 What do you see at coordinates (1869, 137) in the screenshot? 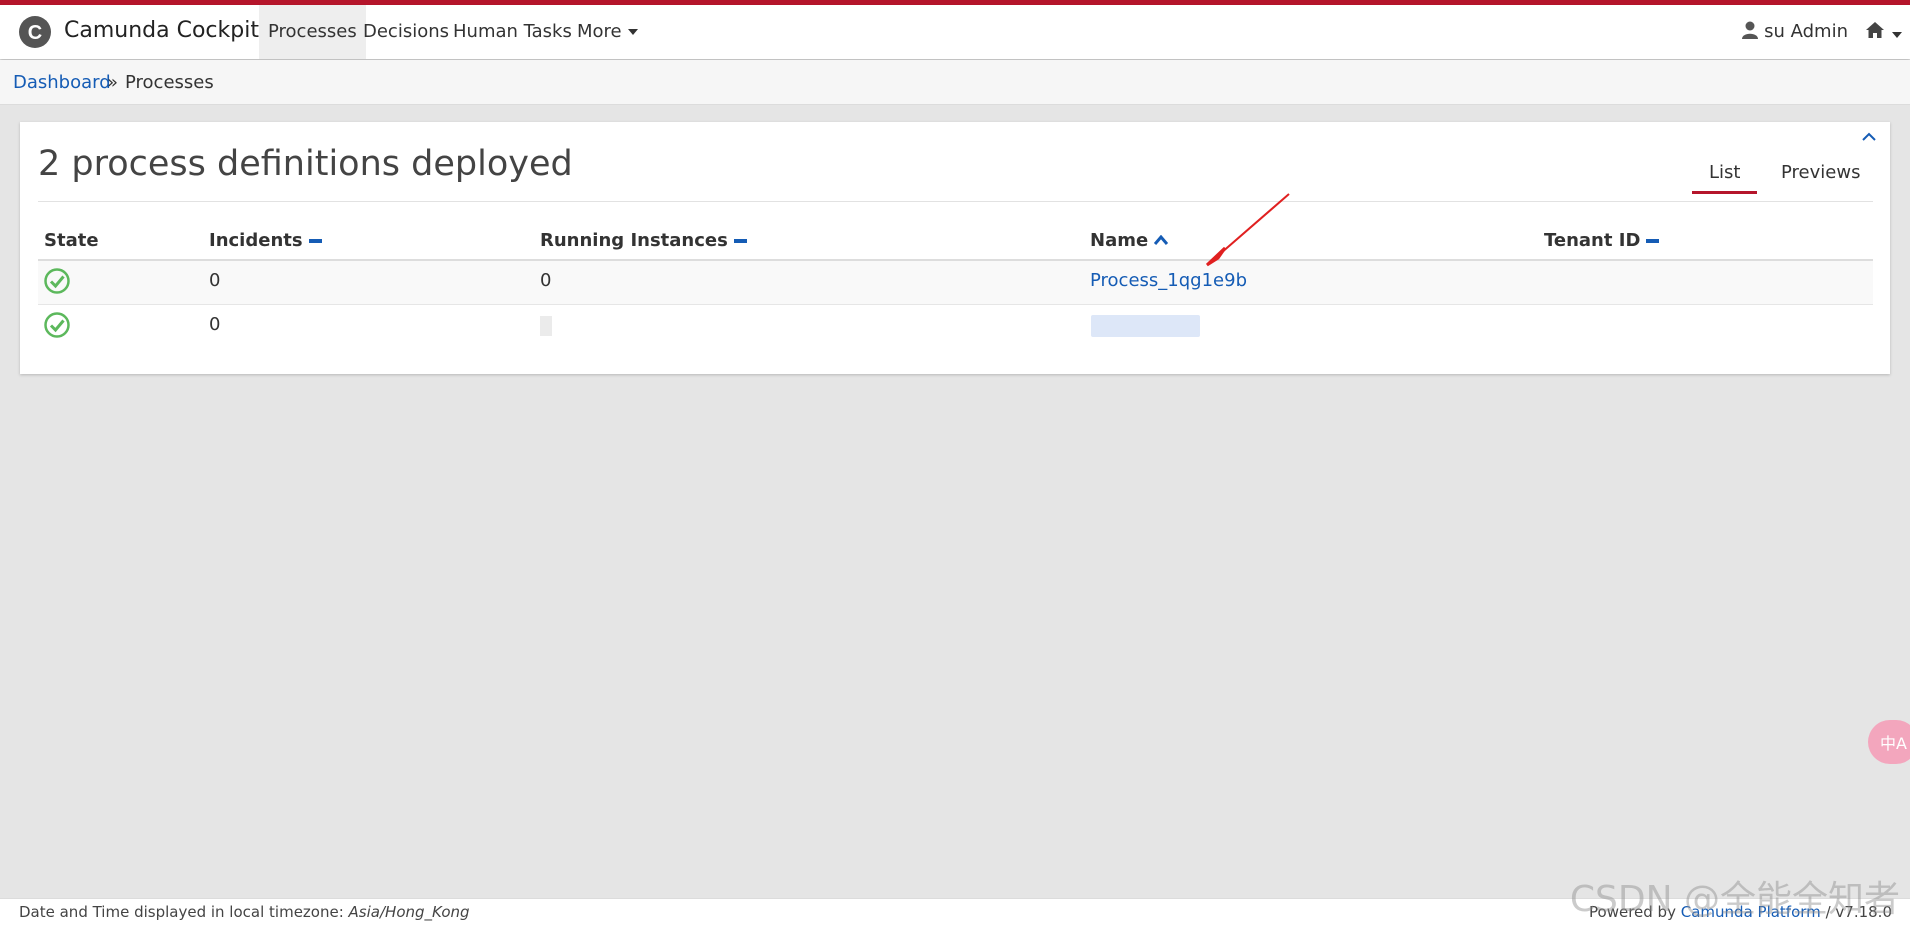
I see `chevron-up-icon` at bounding box center [1869, 137].